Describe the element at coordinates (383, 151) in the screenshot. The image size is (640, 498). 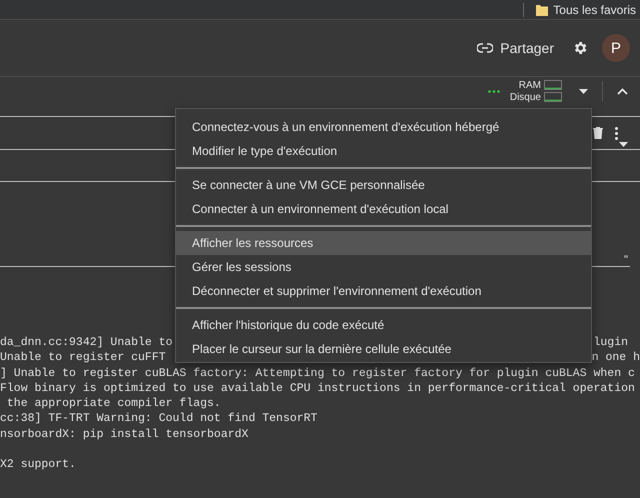
I see `menu-item: Modifier le type d'exécution` at that location.